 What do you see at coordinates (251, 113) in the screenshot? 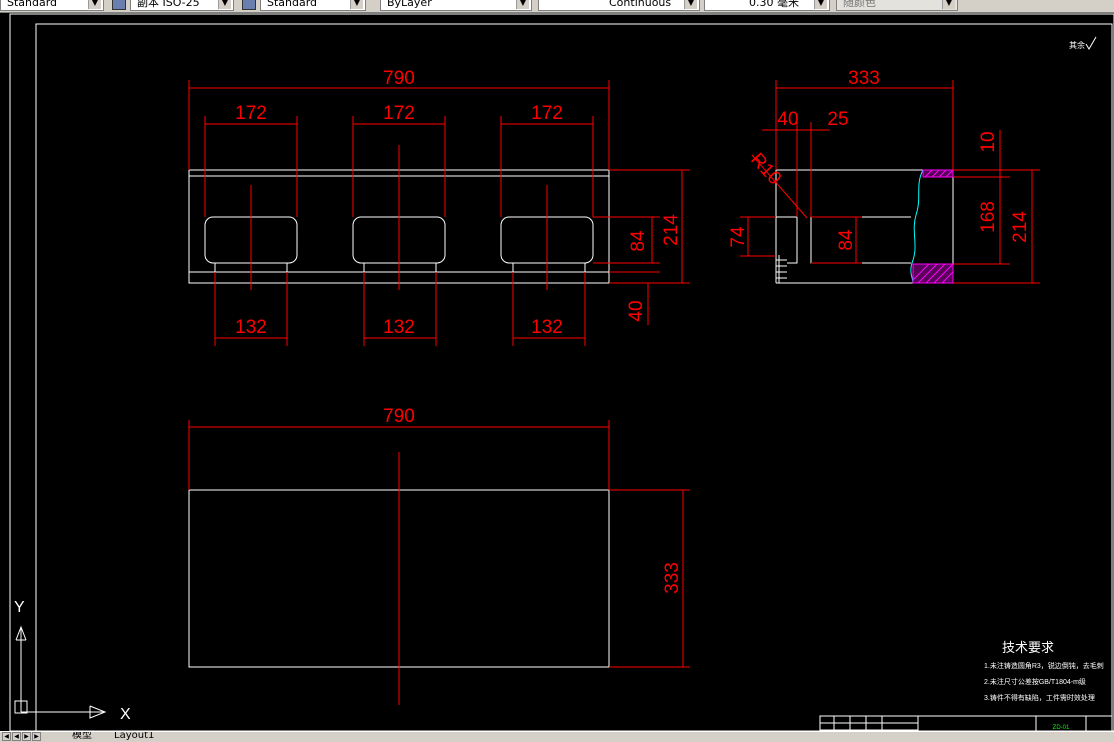
I see `dim-172-a: 172` at bounding box center [251, 113].